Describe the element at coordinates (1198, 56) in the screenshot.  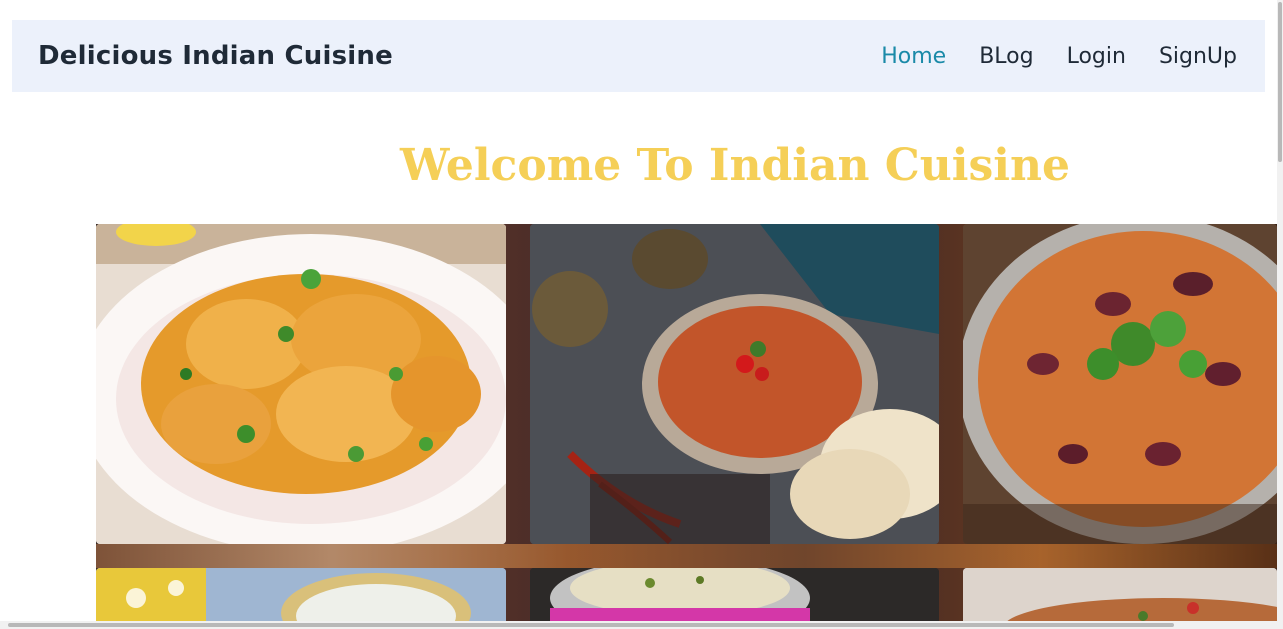
I see `nav-link-signup: SignUp` at that location.